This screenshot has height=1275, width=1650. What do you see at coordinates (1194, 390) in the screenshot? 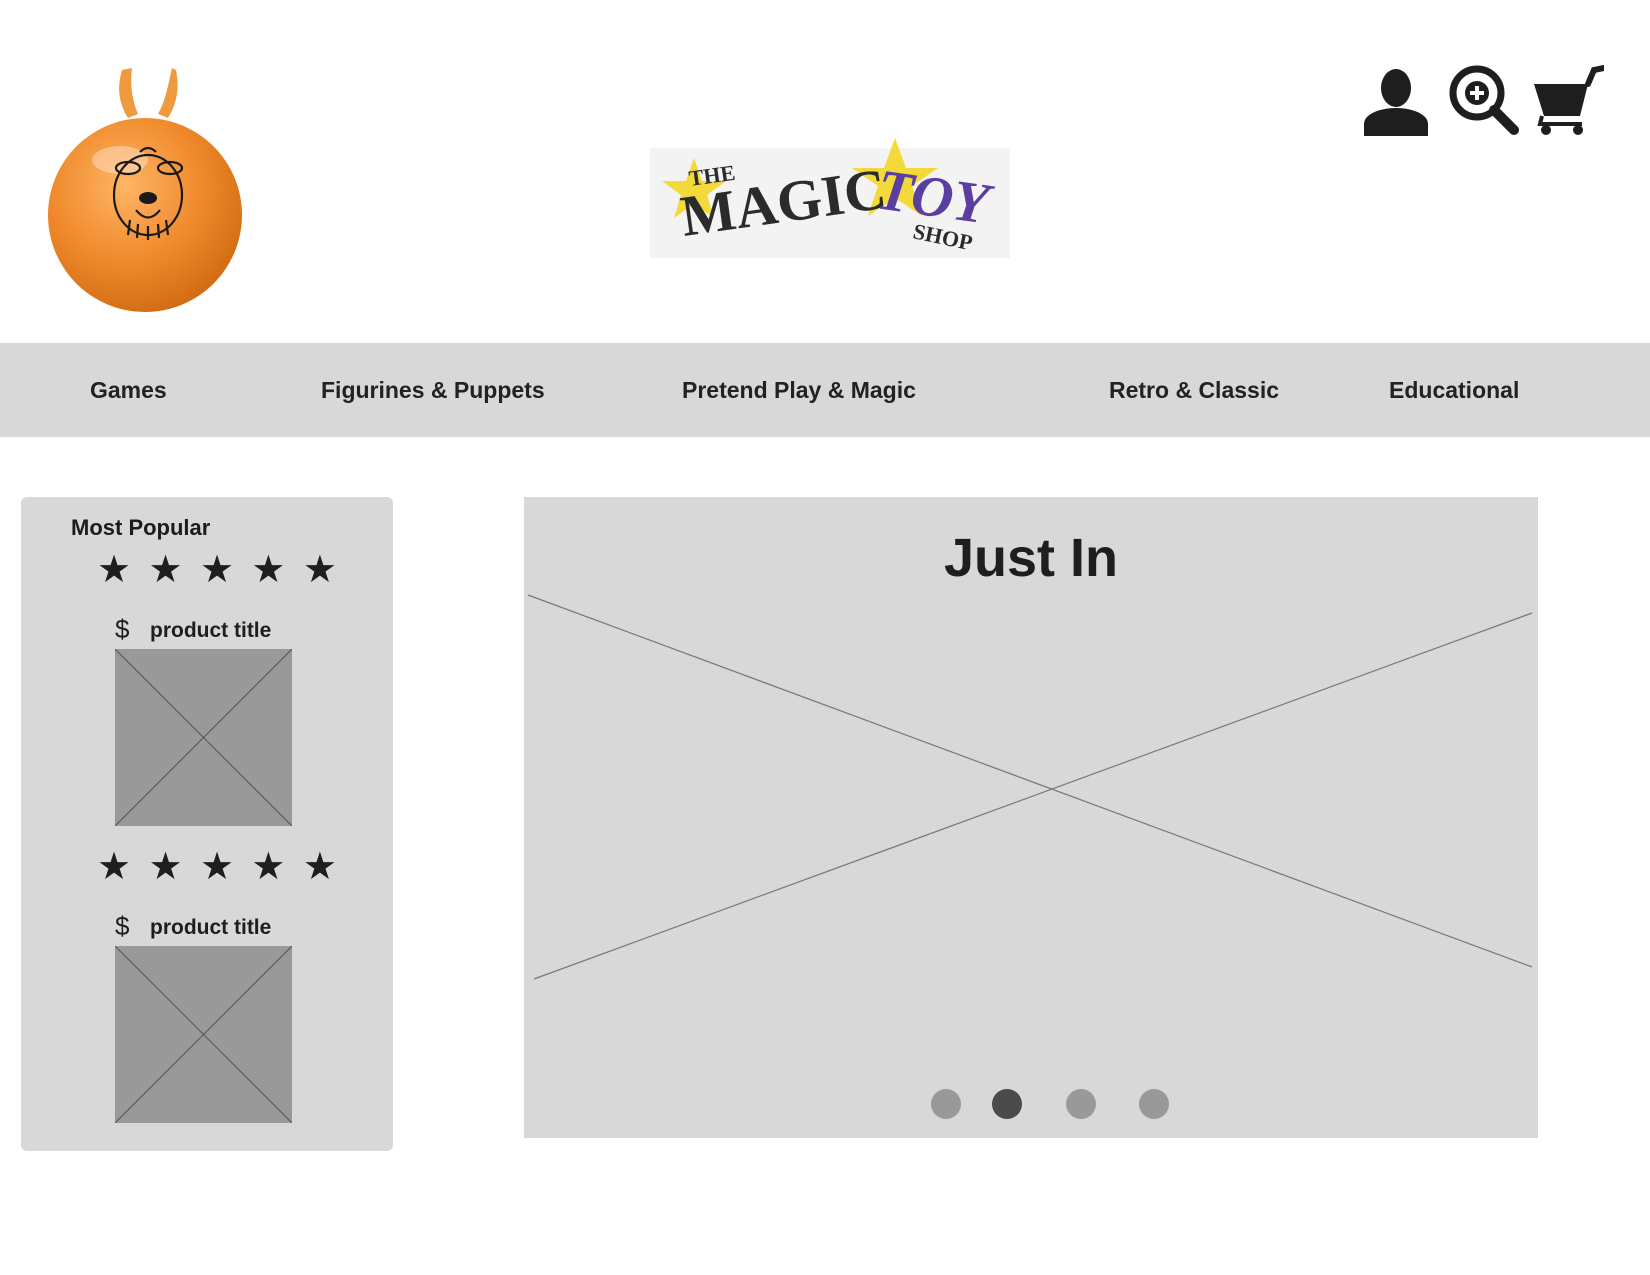
I see `nav-item-retro-classic: Retro & Classic` at bounding box center [1194, 390].